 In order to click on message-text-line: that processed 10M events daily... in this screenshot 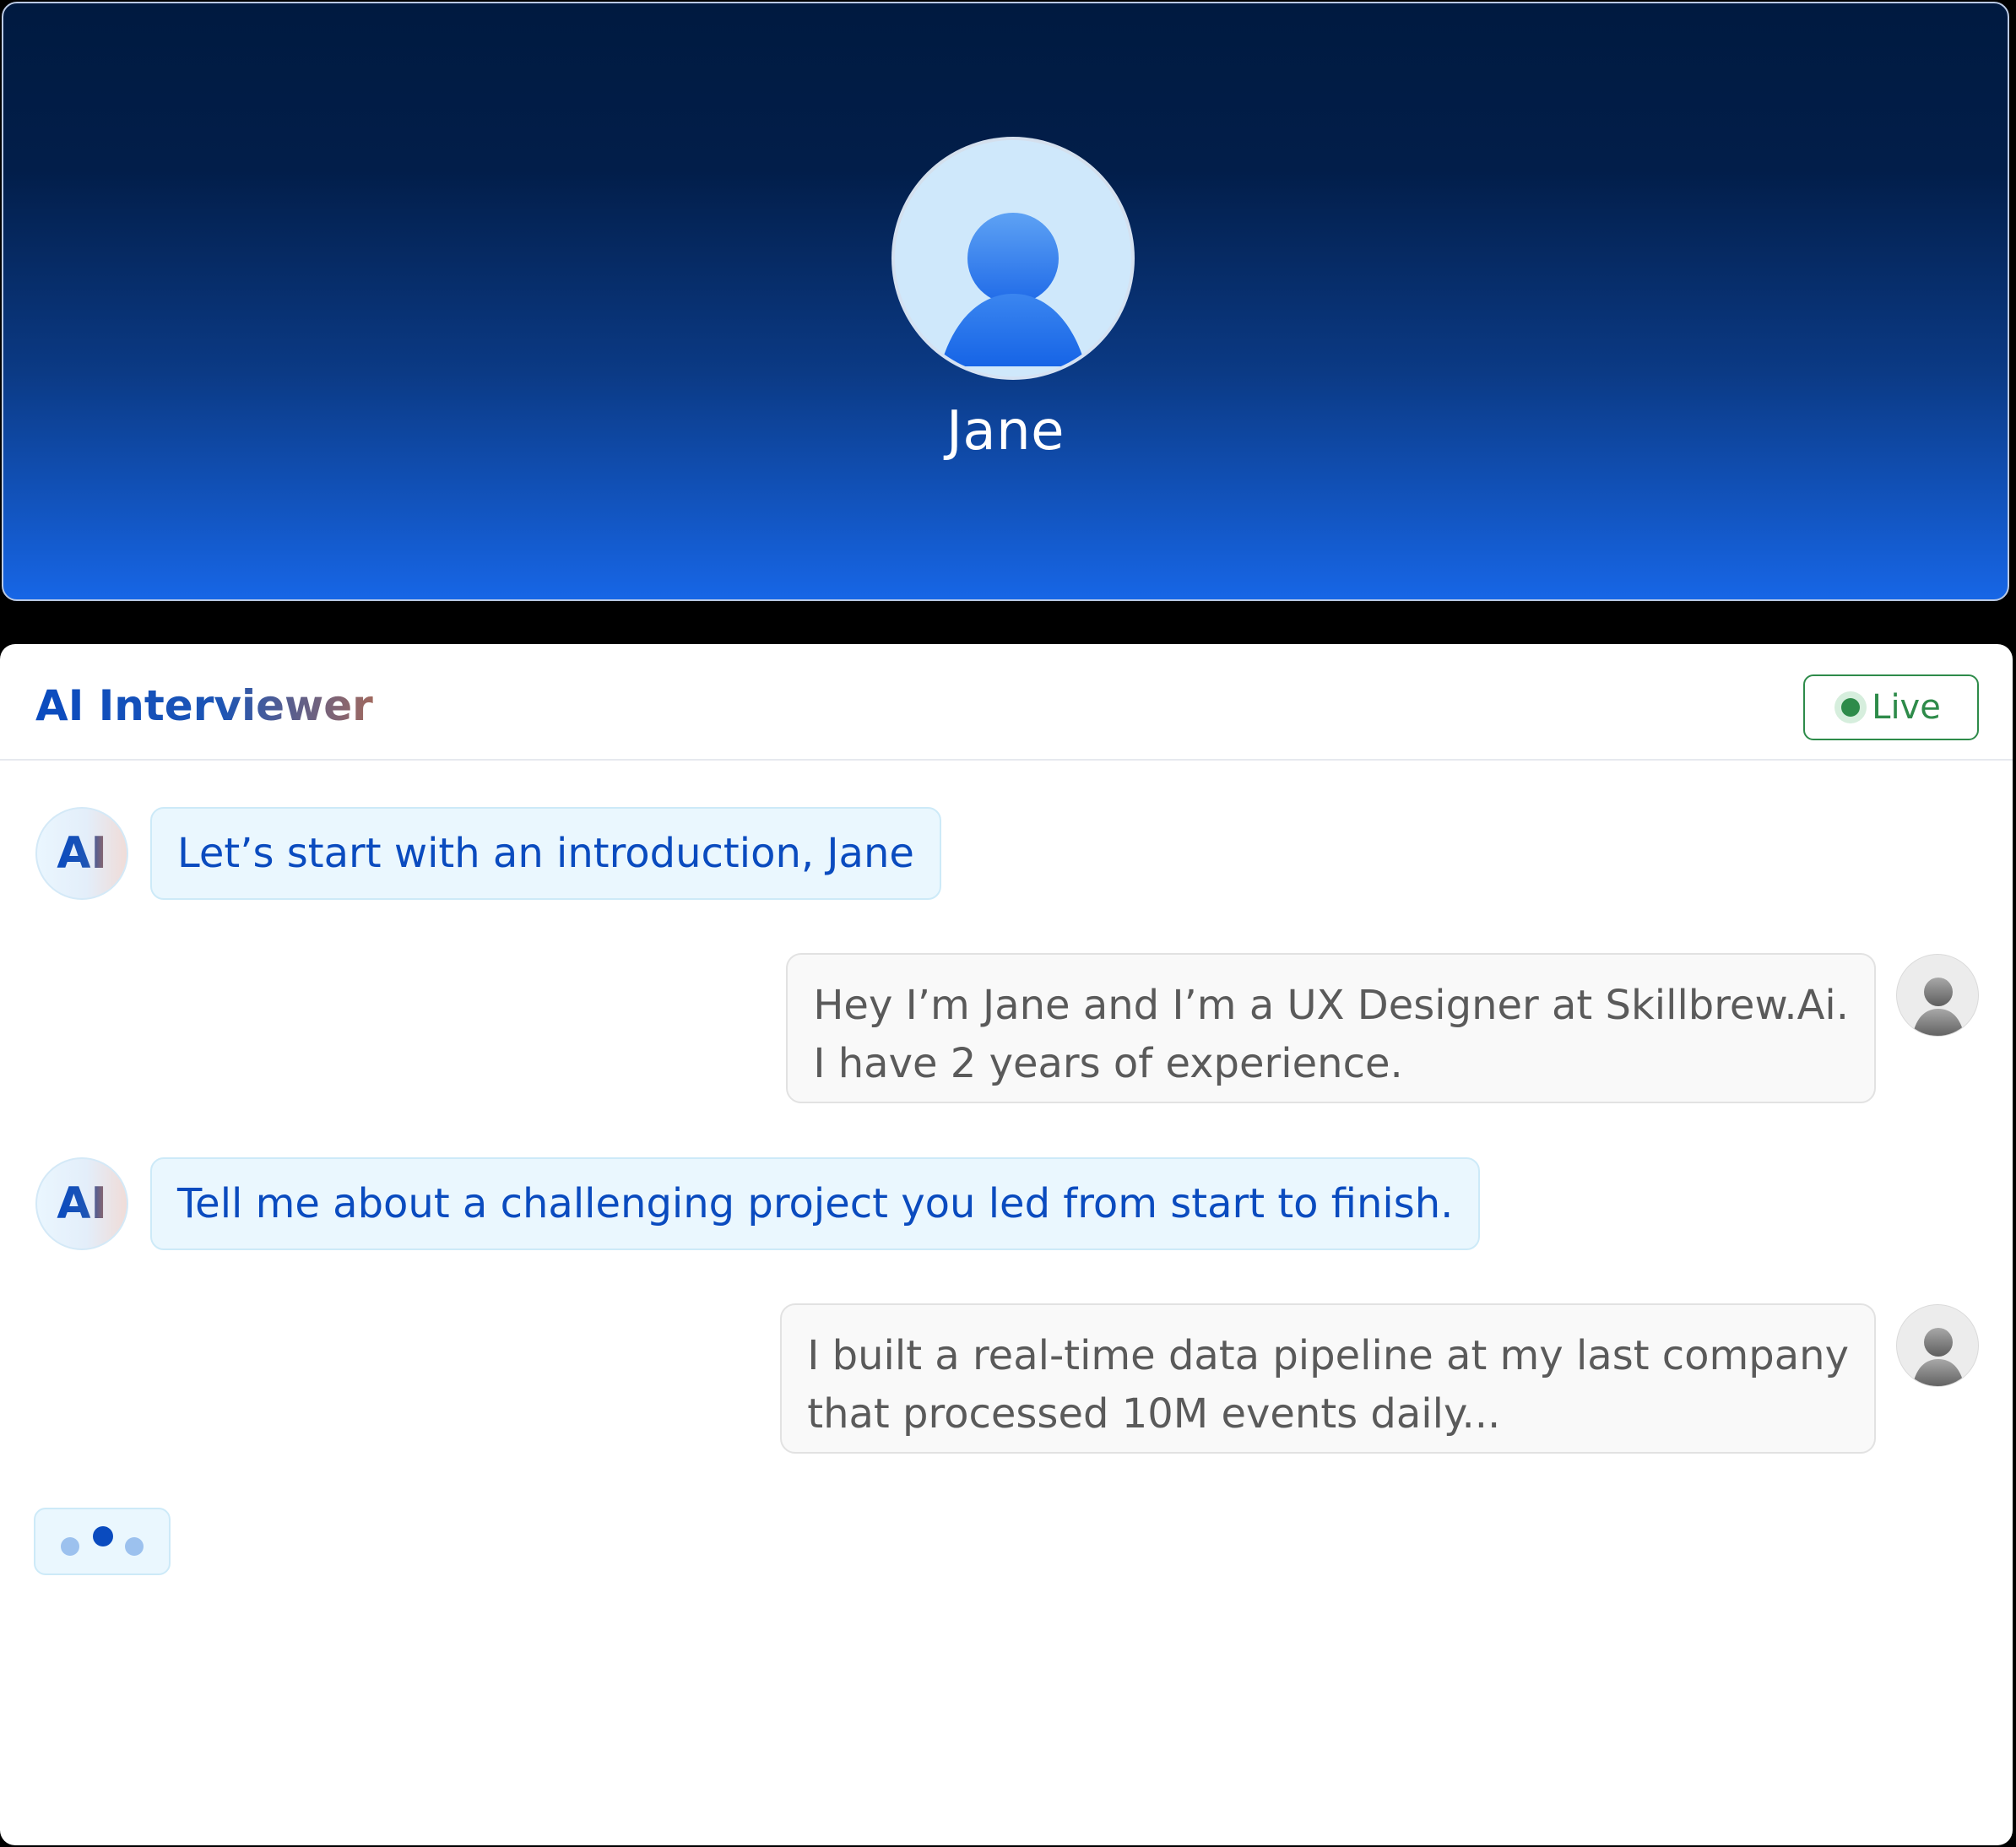, I will do `click(1154, 1414)`.